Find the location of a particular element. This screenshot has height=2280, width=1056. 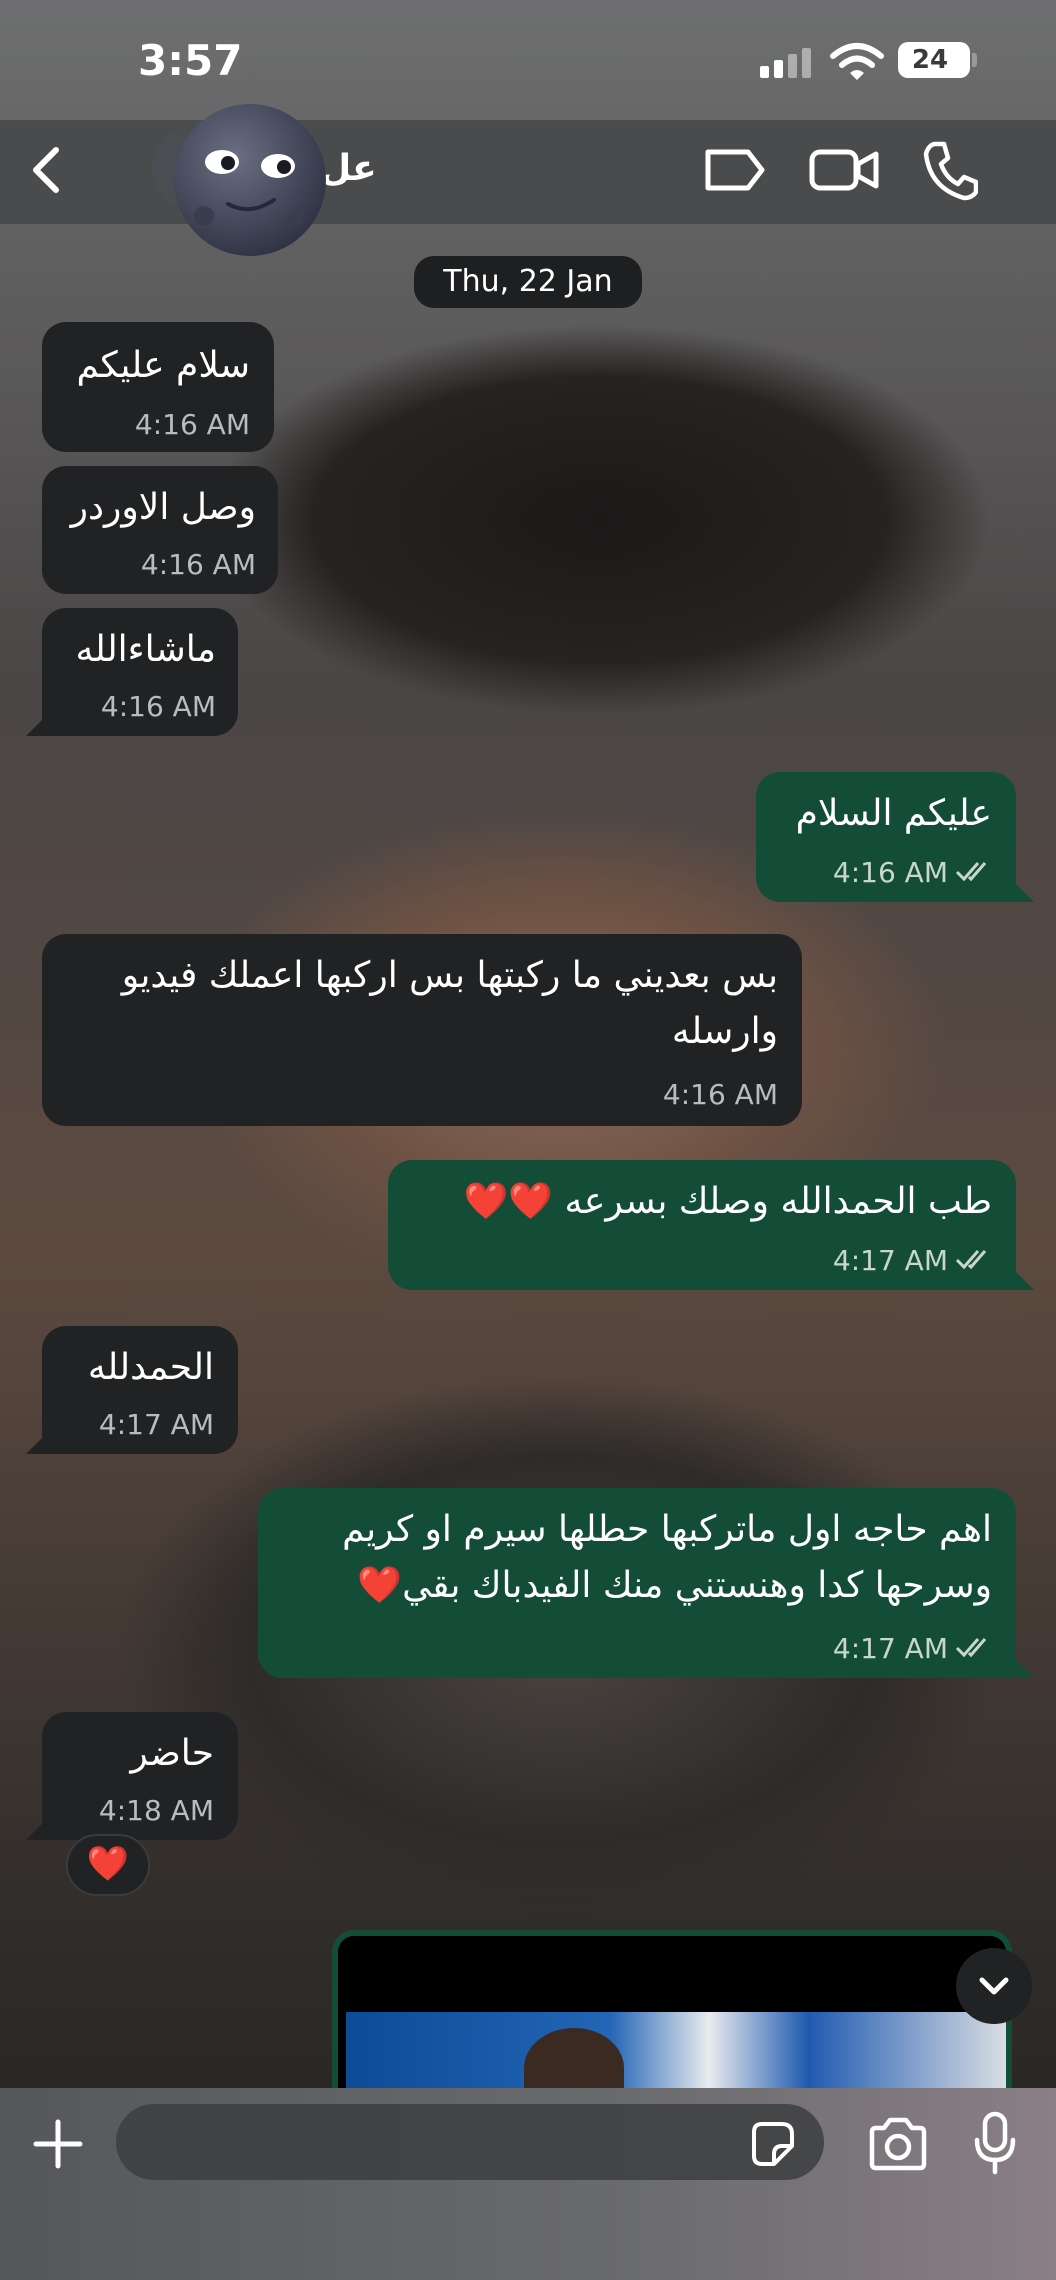

message-text: عليكم السلام is located at coordinates (893, 813).